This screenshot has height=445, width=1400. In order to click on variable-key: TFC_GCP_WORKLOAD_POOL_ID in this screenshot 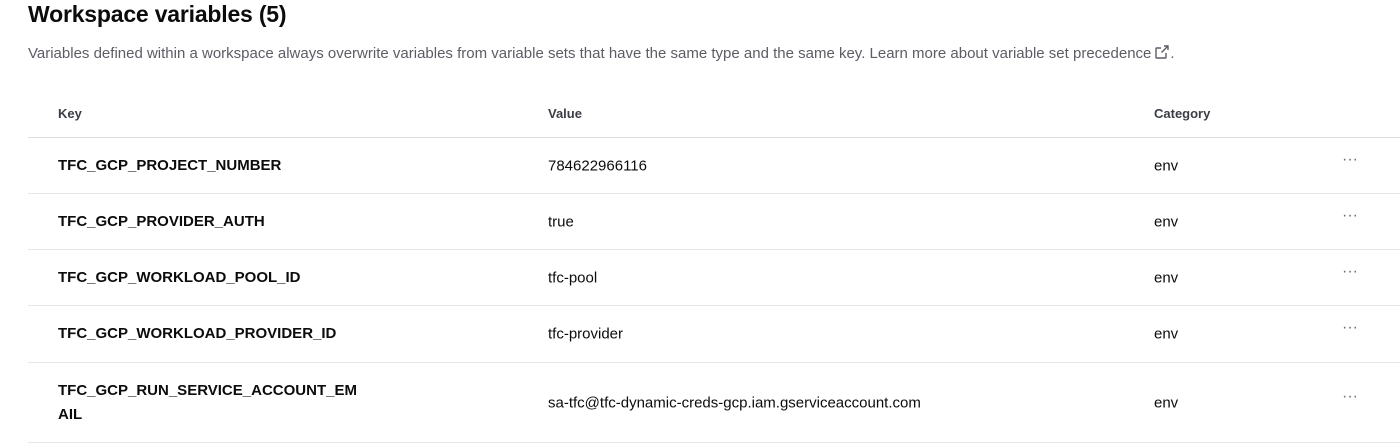, I will do `click(179, 277)`.